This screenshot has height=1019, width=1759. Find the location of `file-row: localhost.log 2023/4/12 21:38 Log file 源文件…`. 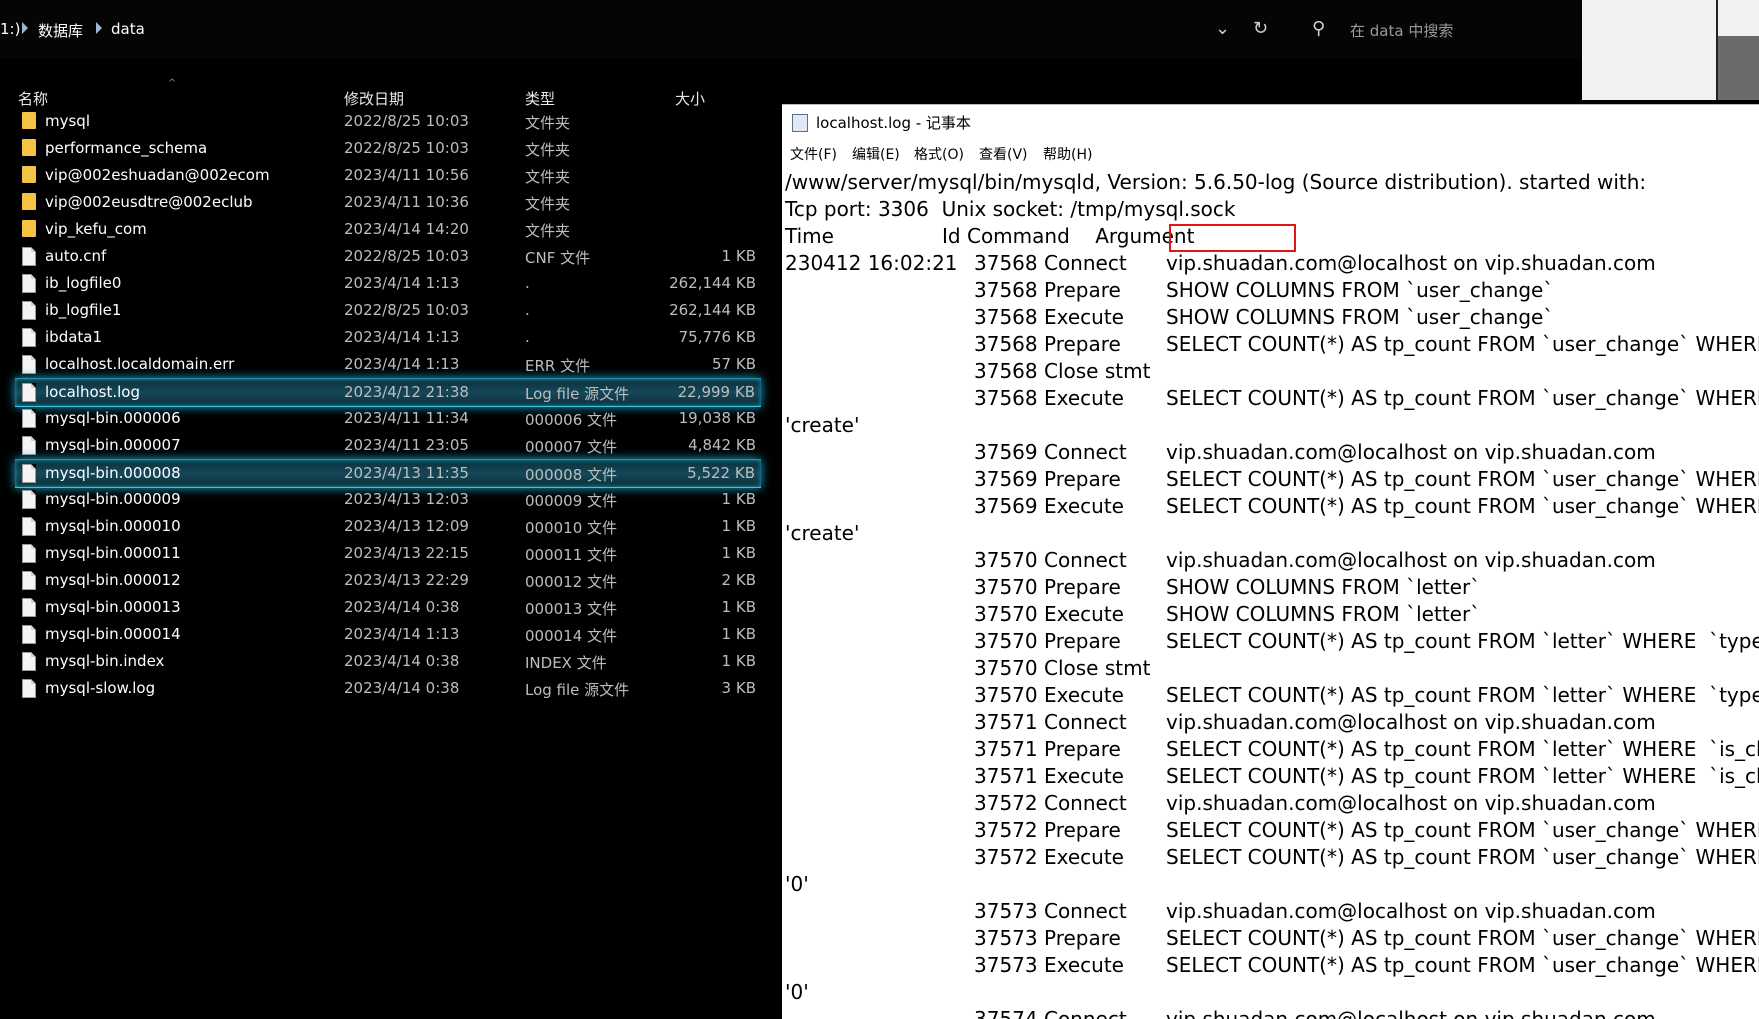

file-row: localhost.log 2023/4/12 21:38 Log file 源文件… is located at coordinates (388, 392).